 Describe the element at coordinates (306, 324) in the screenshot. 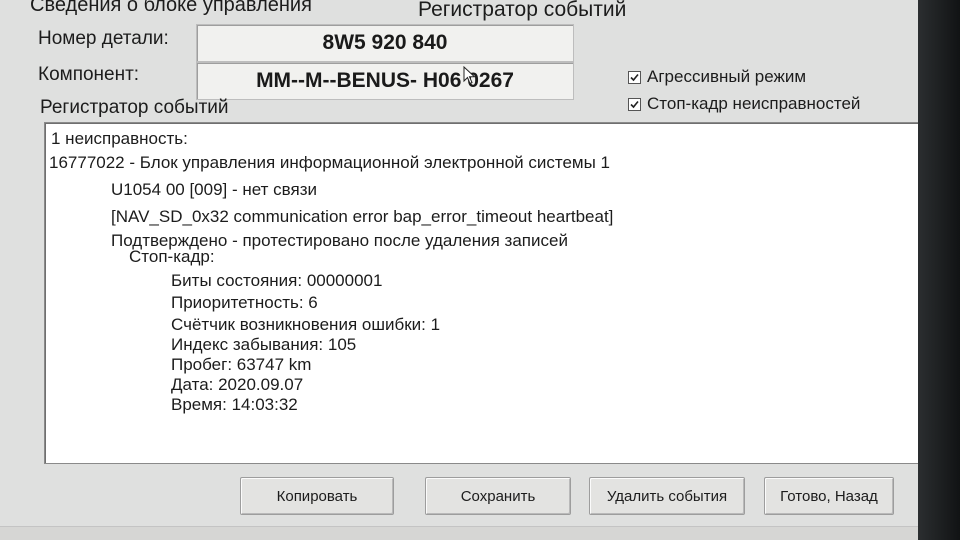

I see `log-line: Счётчик возникновения ошибки: 1` at that location.